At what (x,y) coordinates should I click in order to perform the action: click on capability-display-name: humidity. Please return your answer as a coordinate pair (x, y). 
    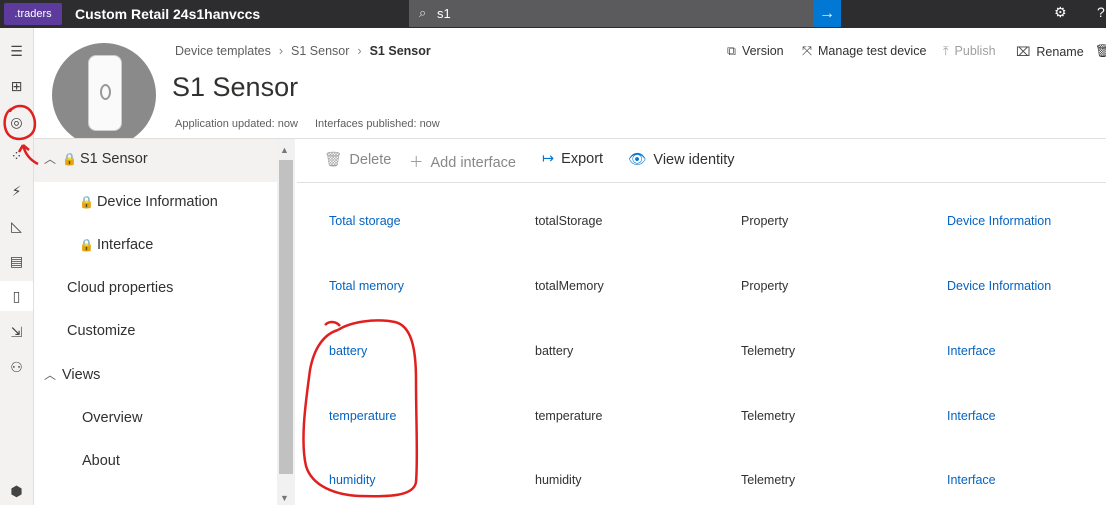
    Looking at the image, I should click on (352, 480).